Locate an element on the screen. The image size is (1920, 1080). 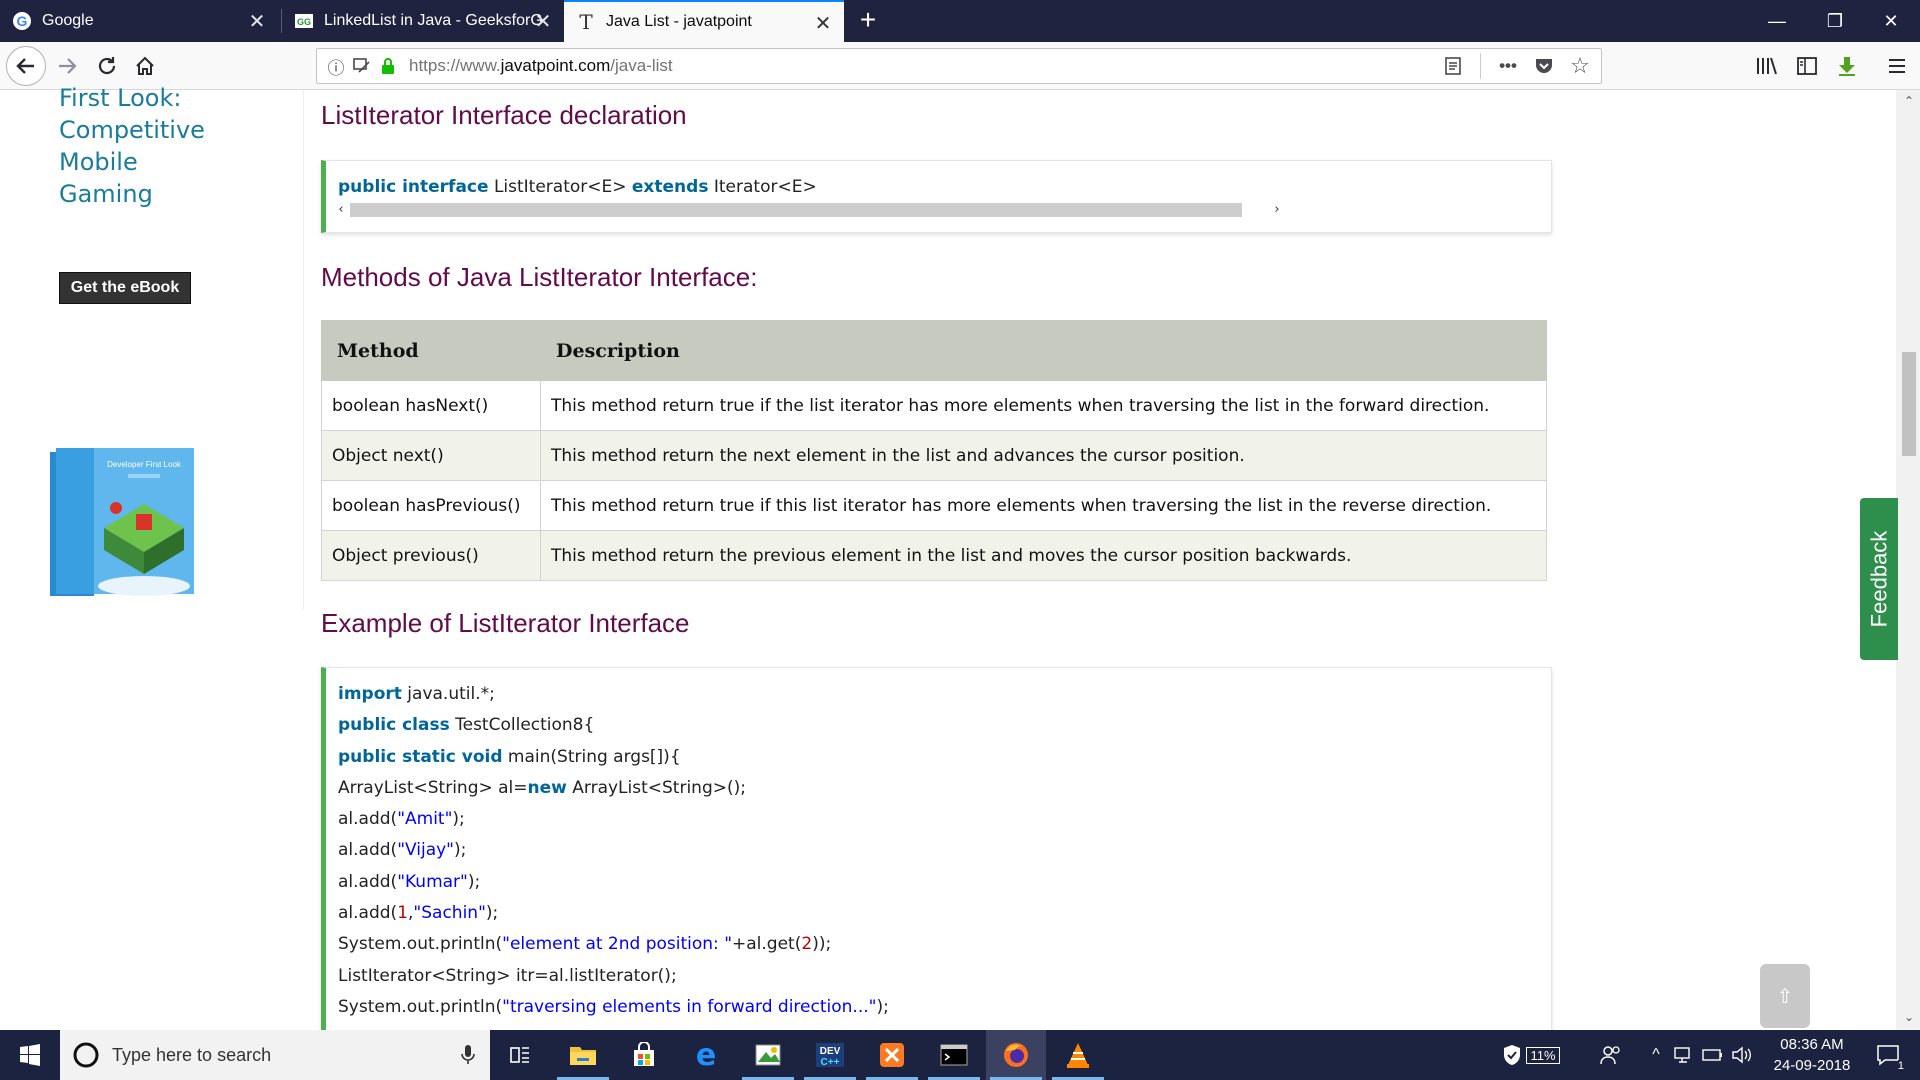
restore-icon: ❐ is located at coordinates (1835, 21).